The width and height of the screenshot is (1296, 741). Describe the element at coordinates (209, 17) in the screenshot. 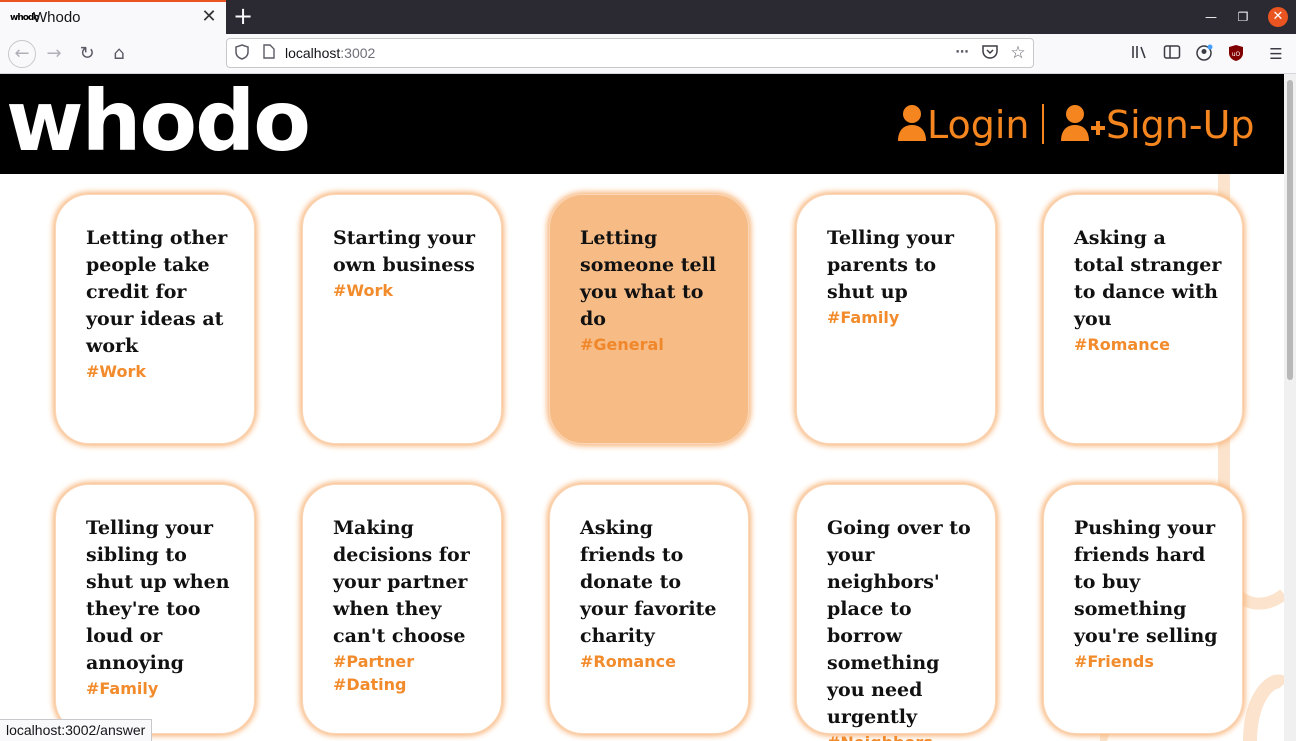

I see `close-icon: ✕` at that location.